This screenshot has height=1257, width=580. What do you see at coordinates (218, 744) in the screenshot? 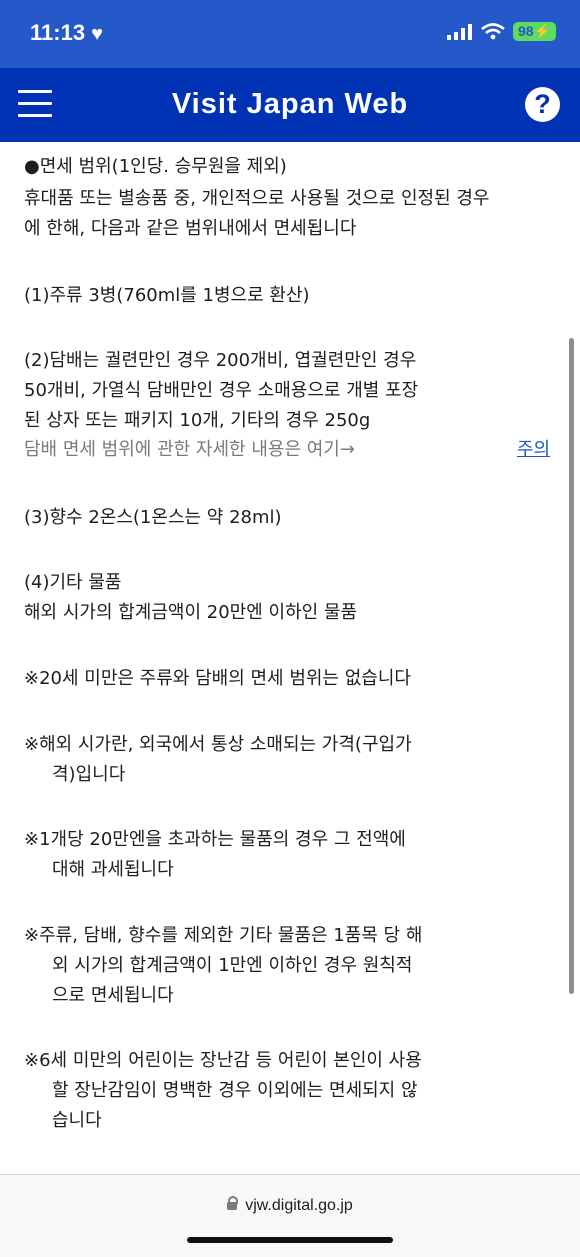
I see `text-line: ※해외 시가란, 외국에서 통상 소매되는 가격(구입가` at bounding box center [218, 744].